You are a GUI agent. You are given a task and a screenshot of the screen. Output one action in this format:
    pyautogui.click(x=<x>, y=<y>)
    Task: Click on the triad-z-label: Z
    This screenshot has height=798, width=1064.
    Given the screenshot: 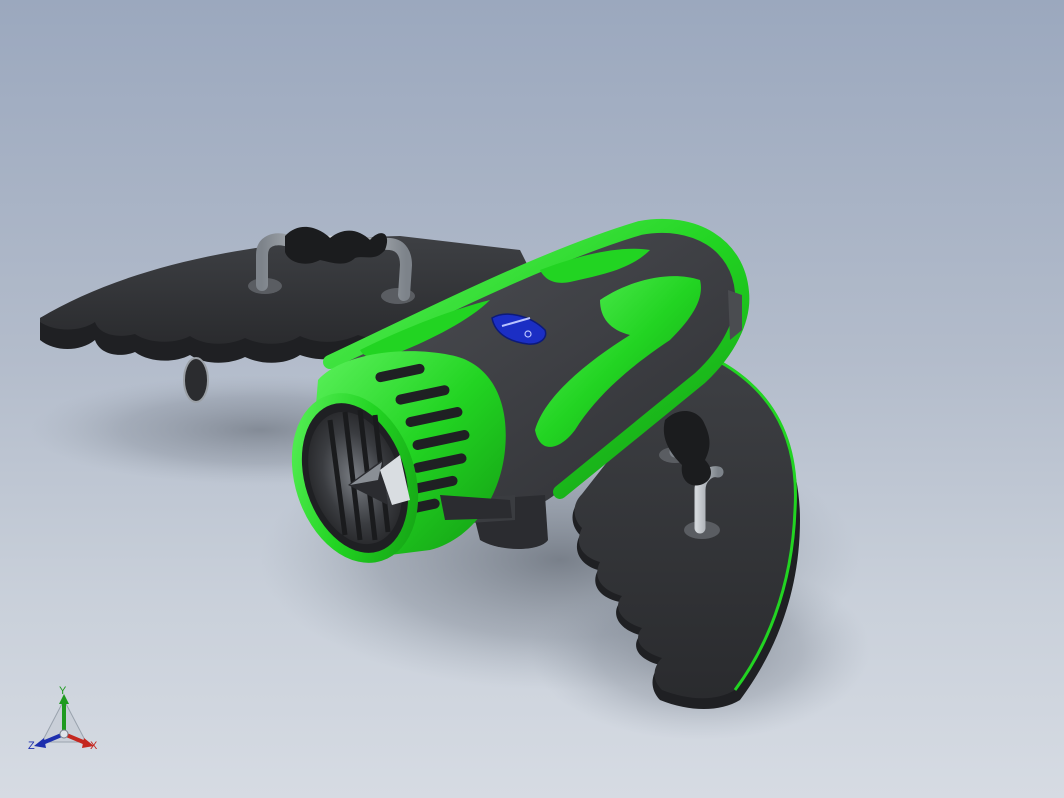 What is the action you would take?
    pyautogui.click(x=31, y=746)
    